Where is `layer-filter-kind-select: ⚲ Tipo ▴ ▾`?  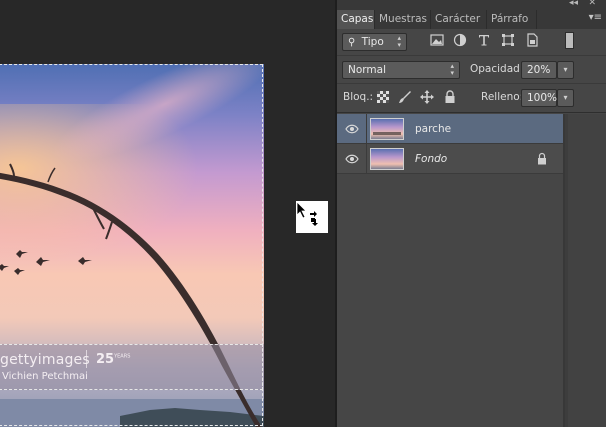 layer-filter-kind-select: ⚲ Tipo ▴ ▾ is located at coordinates (374, 42).